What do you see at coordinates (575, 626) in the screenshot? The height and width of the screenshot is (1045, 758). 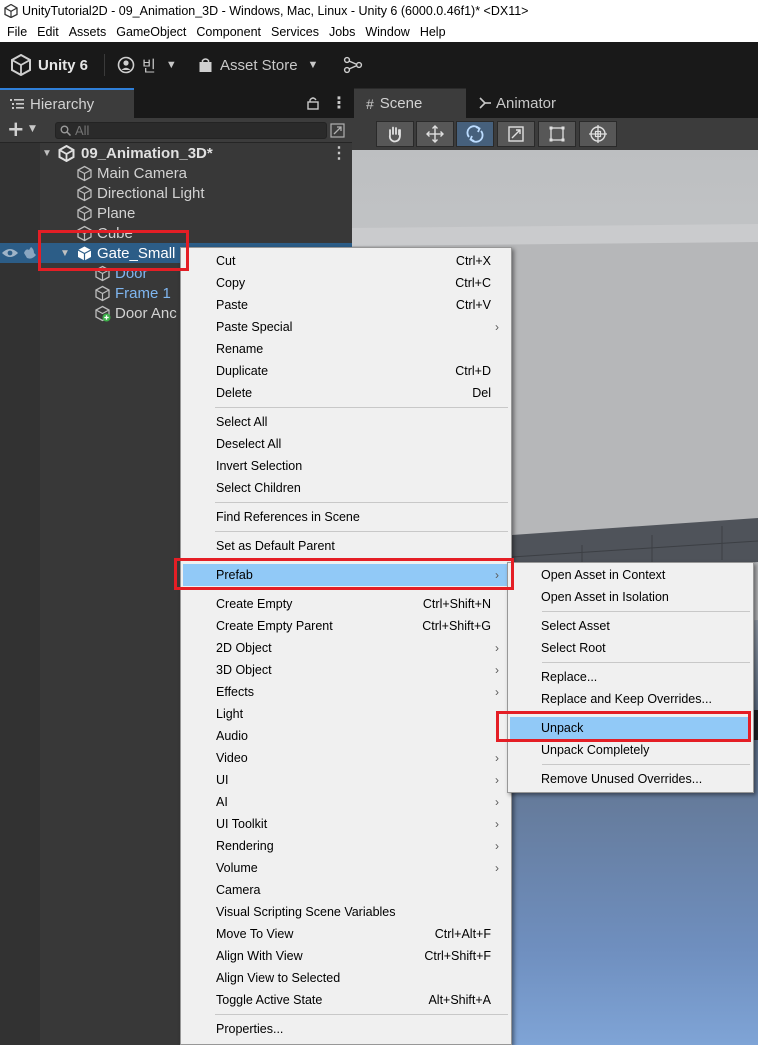 I see `menu-item-label: Select Asset` at bounding box center [575, 626].